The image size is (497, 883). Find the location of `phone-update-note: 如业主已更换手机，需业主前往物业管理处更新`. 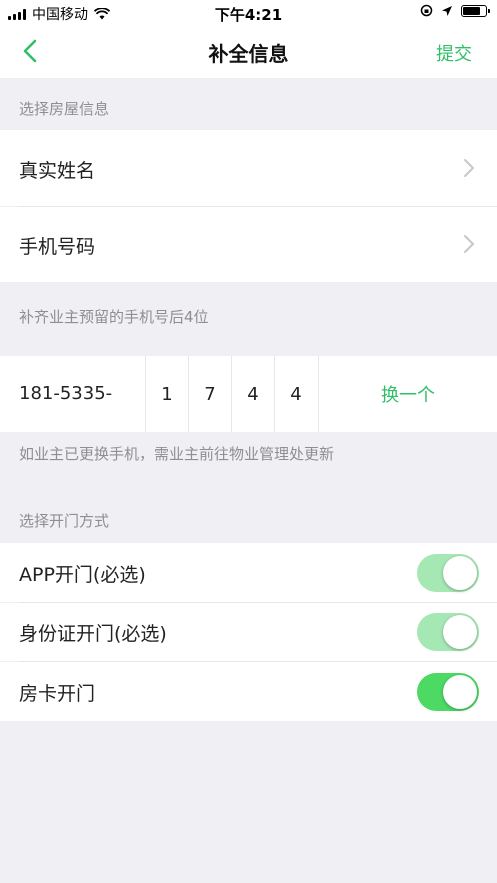

phone-update-note: 如业主已更换手机，需业主前往物业管理处更新 is located at coordinates (248, 456).